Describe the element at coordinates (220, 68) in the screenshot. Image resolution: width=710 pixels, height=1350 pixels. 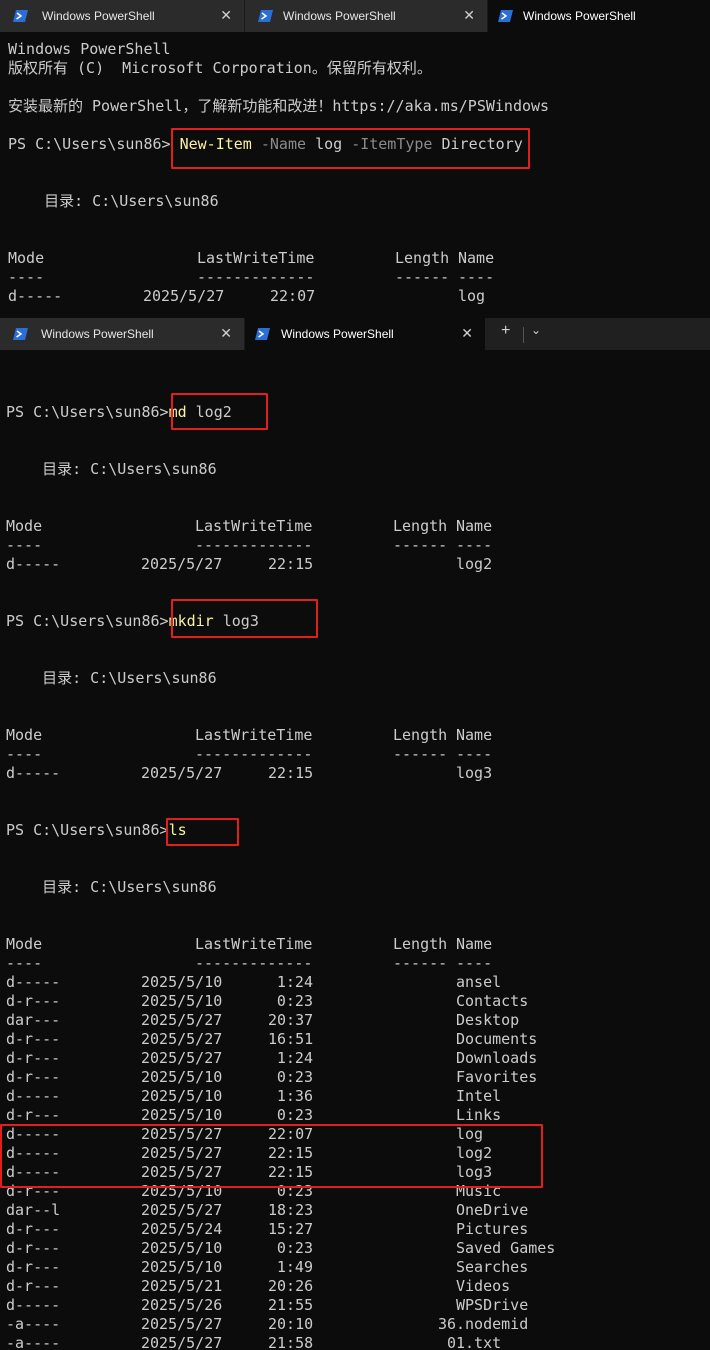
I see `banner-copyright: 版权所有 (C) Microsoft Corporation。保留所有权利。` at that location.